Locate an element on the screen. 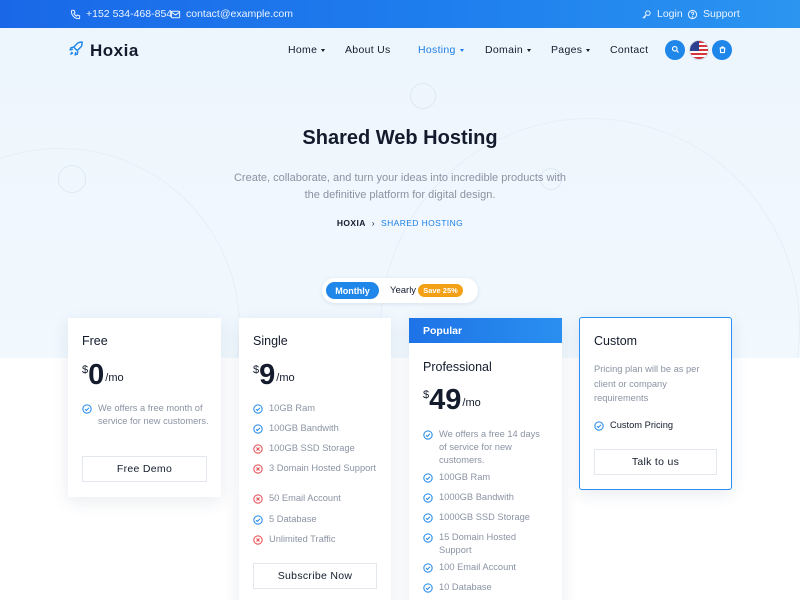 This screenshot has width=800, height=600. price-amount: 0 is located at coordinates (96, 375).